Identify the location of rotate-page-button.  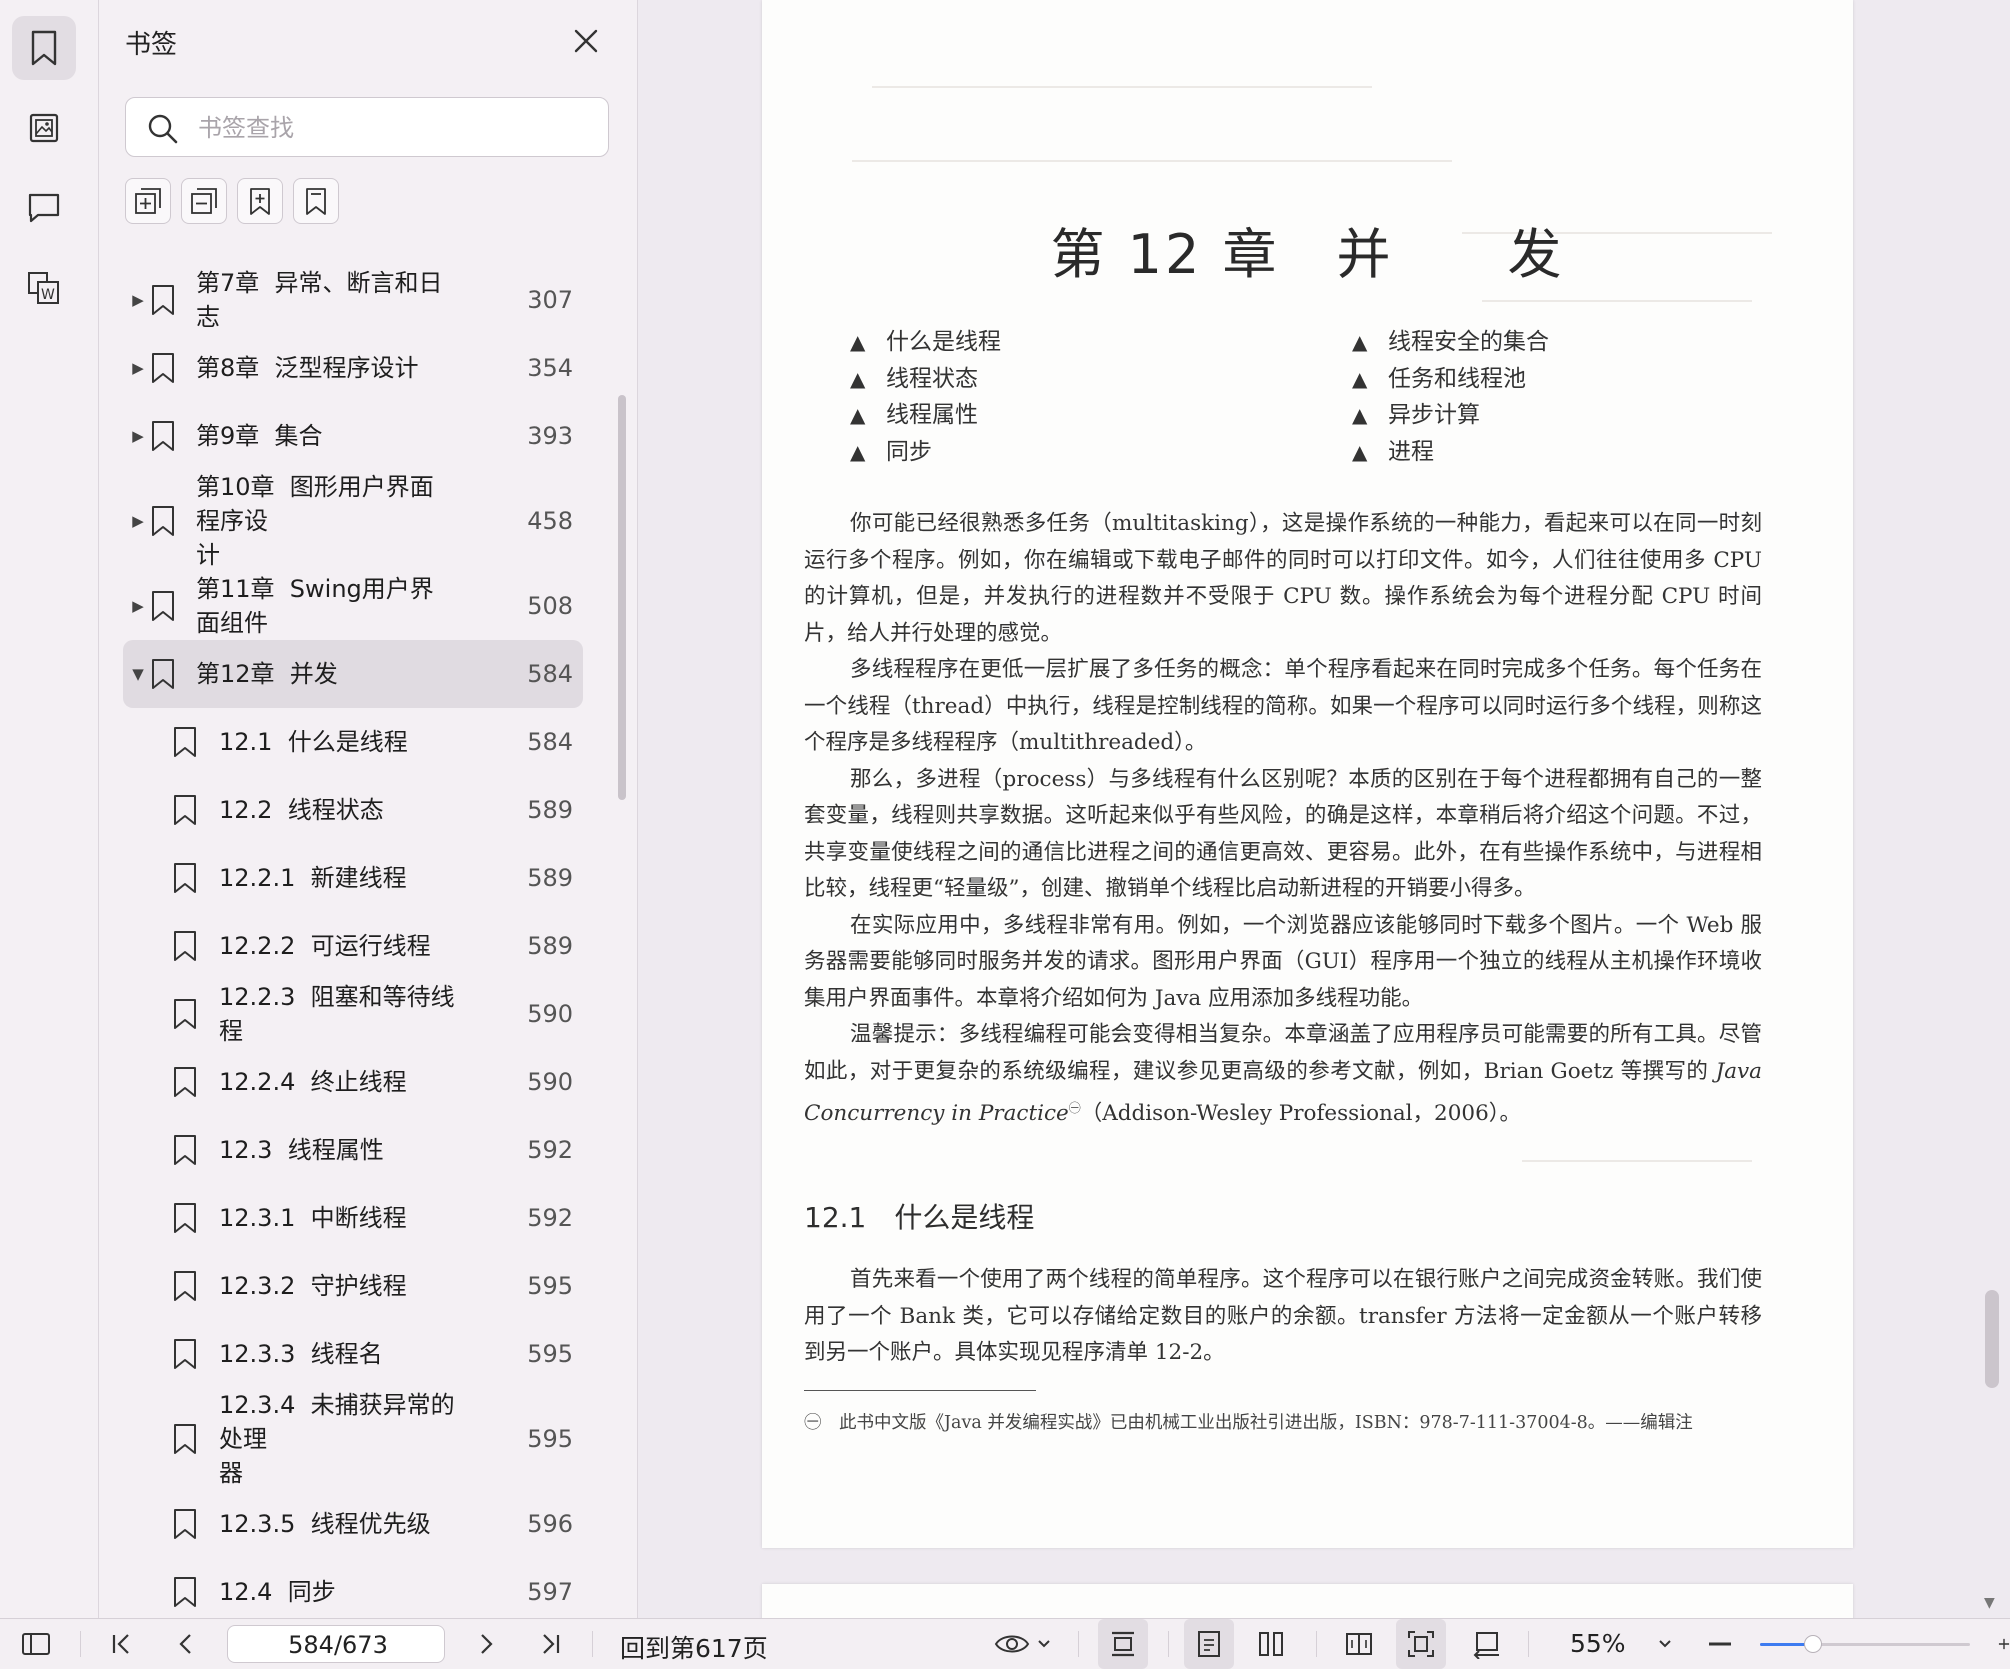
(1487, 1644).